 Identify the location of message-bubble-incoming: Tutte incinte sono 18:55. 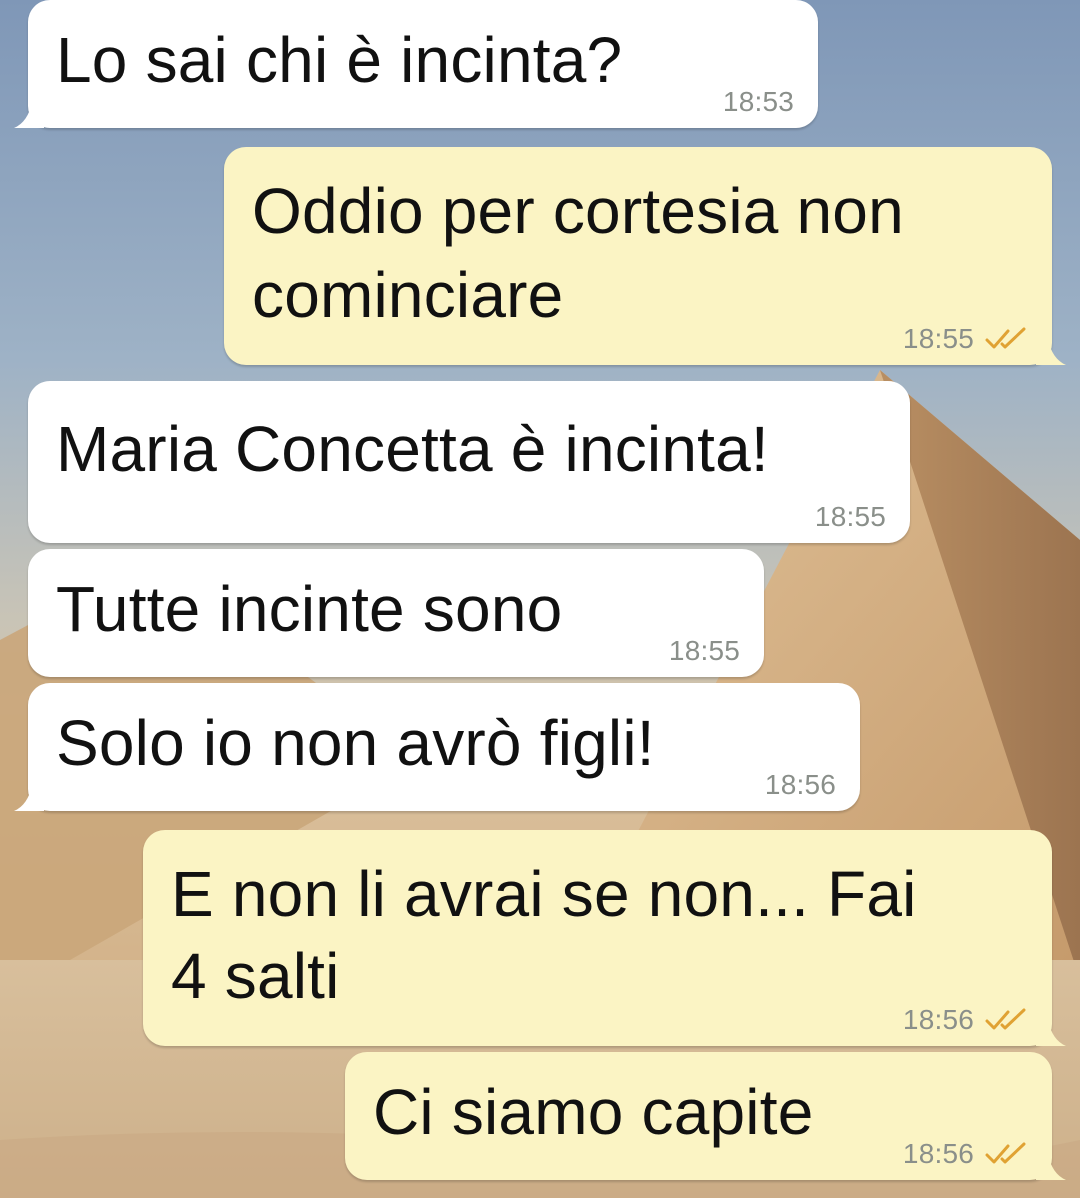
(396, 613).